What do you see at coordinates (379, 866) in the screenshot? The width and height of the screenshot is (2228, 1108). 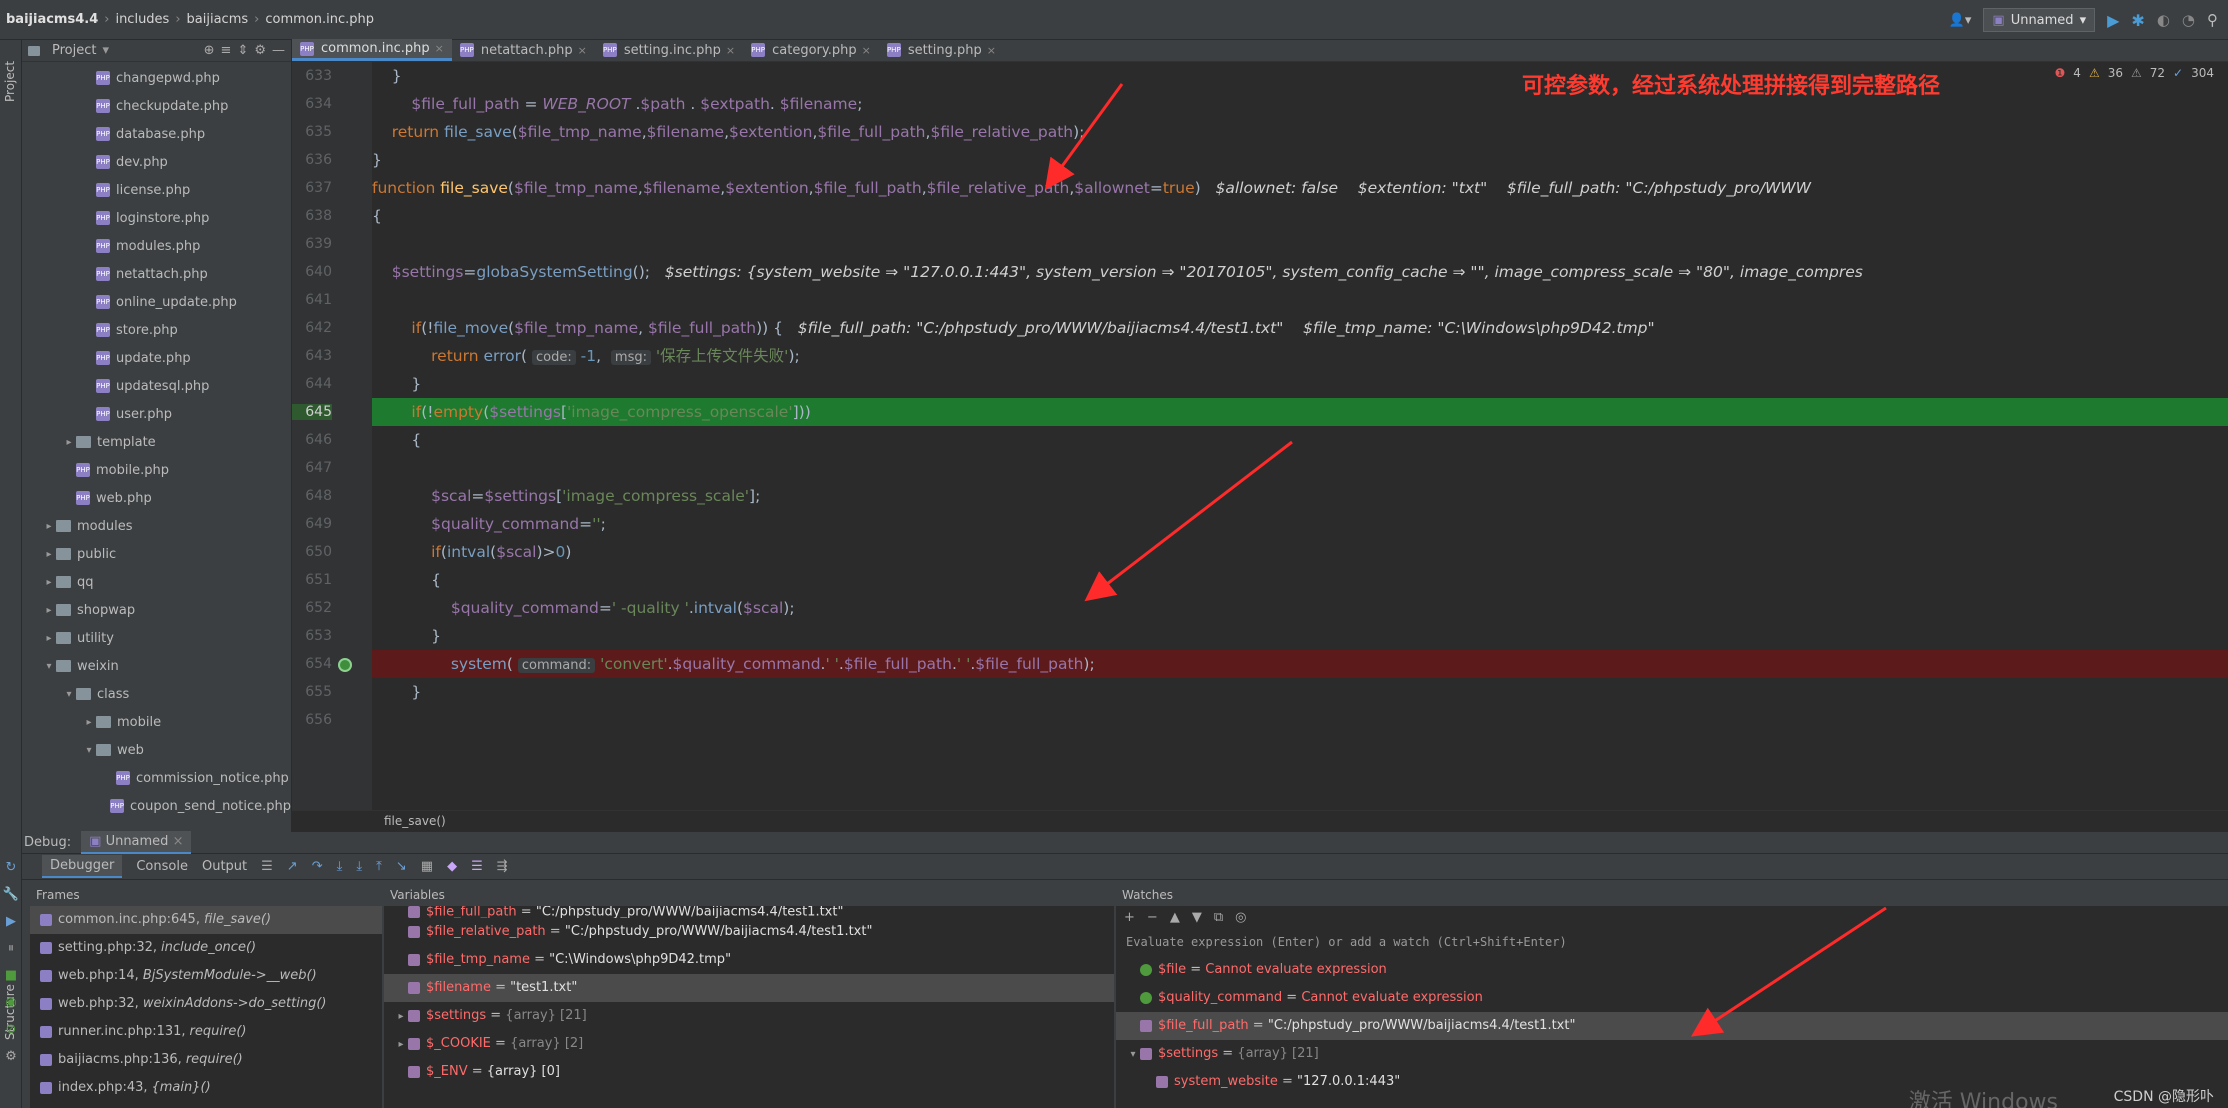 I see `step-out-icon: ⤒` at bounding box center [379, 866].